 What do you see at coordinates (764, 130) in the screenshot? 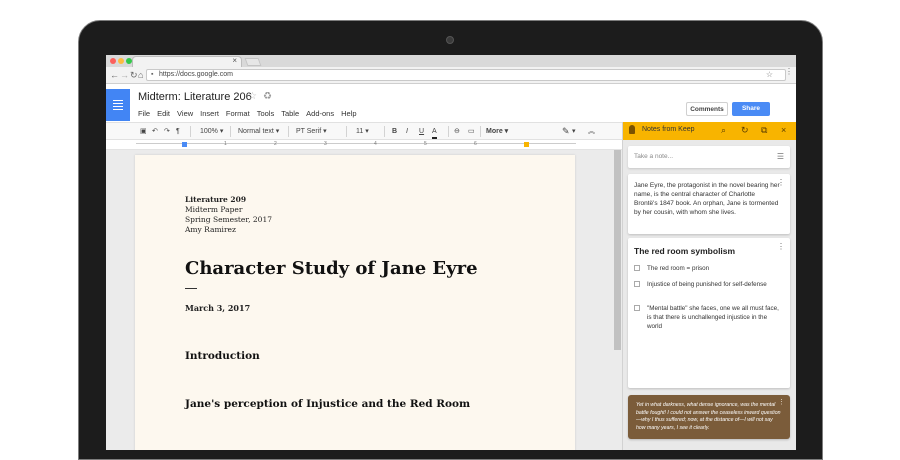
I see `open-in-new-icon: ⧉` at bounding box center [764, 130].